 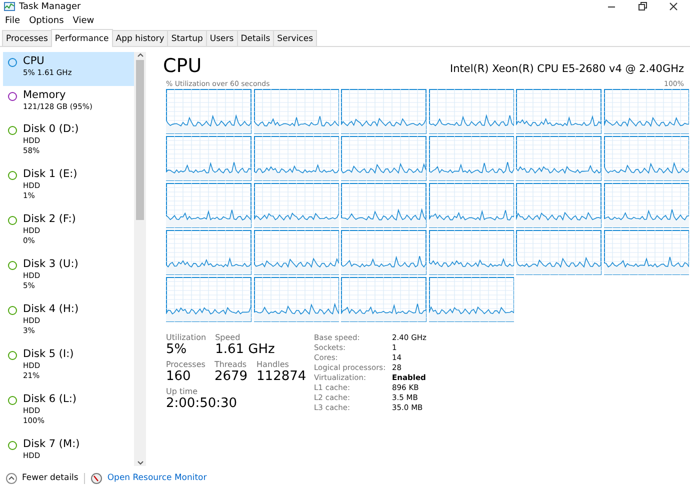 What do you see at coordinates (149, 478) in the screenshot?
I see `resource-monitor-link: Open Resource Monitor` at bounding box center [149, 478].